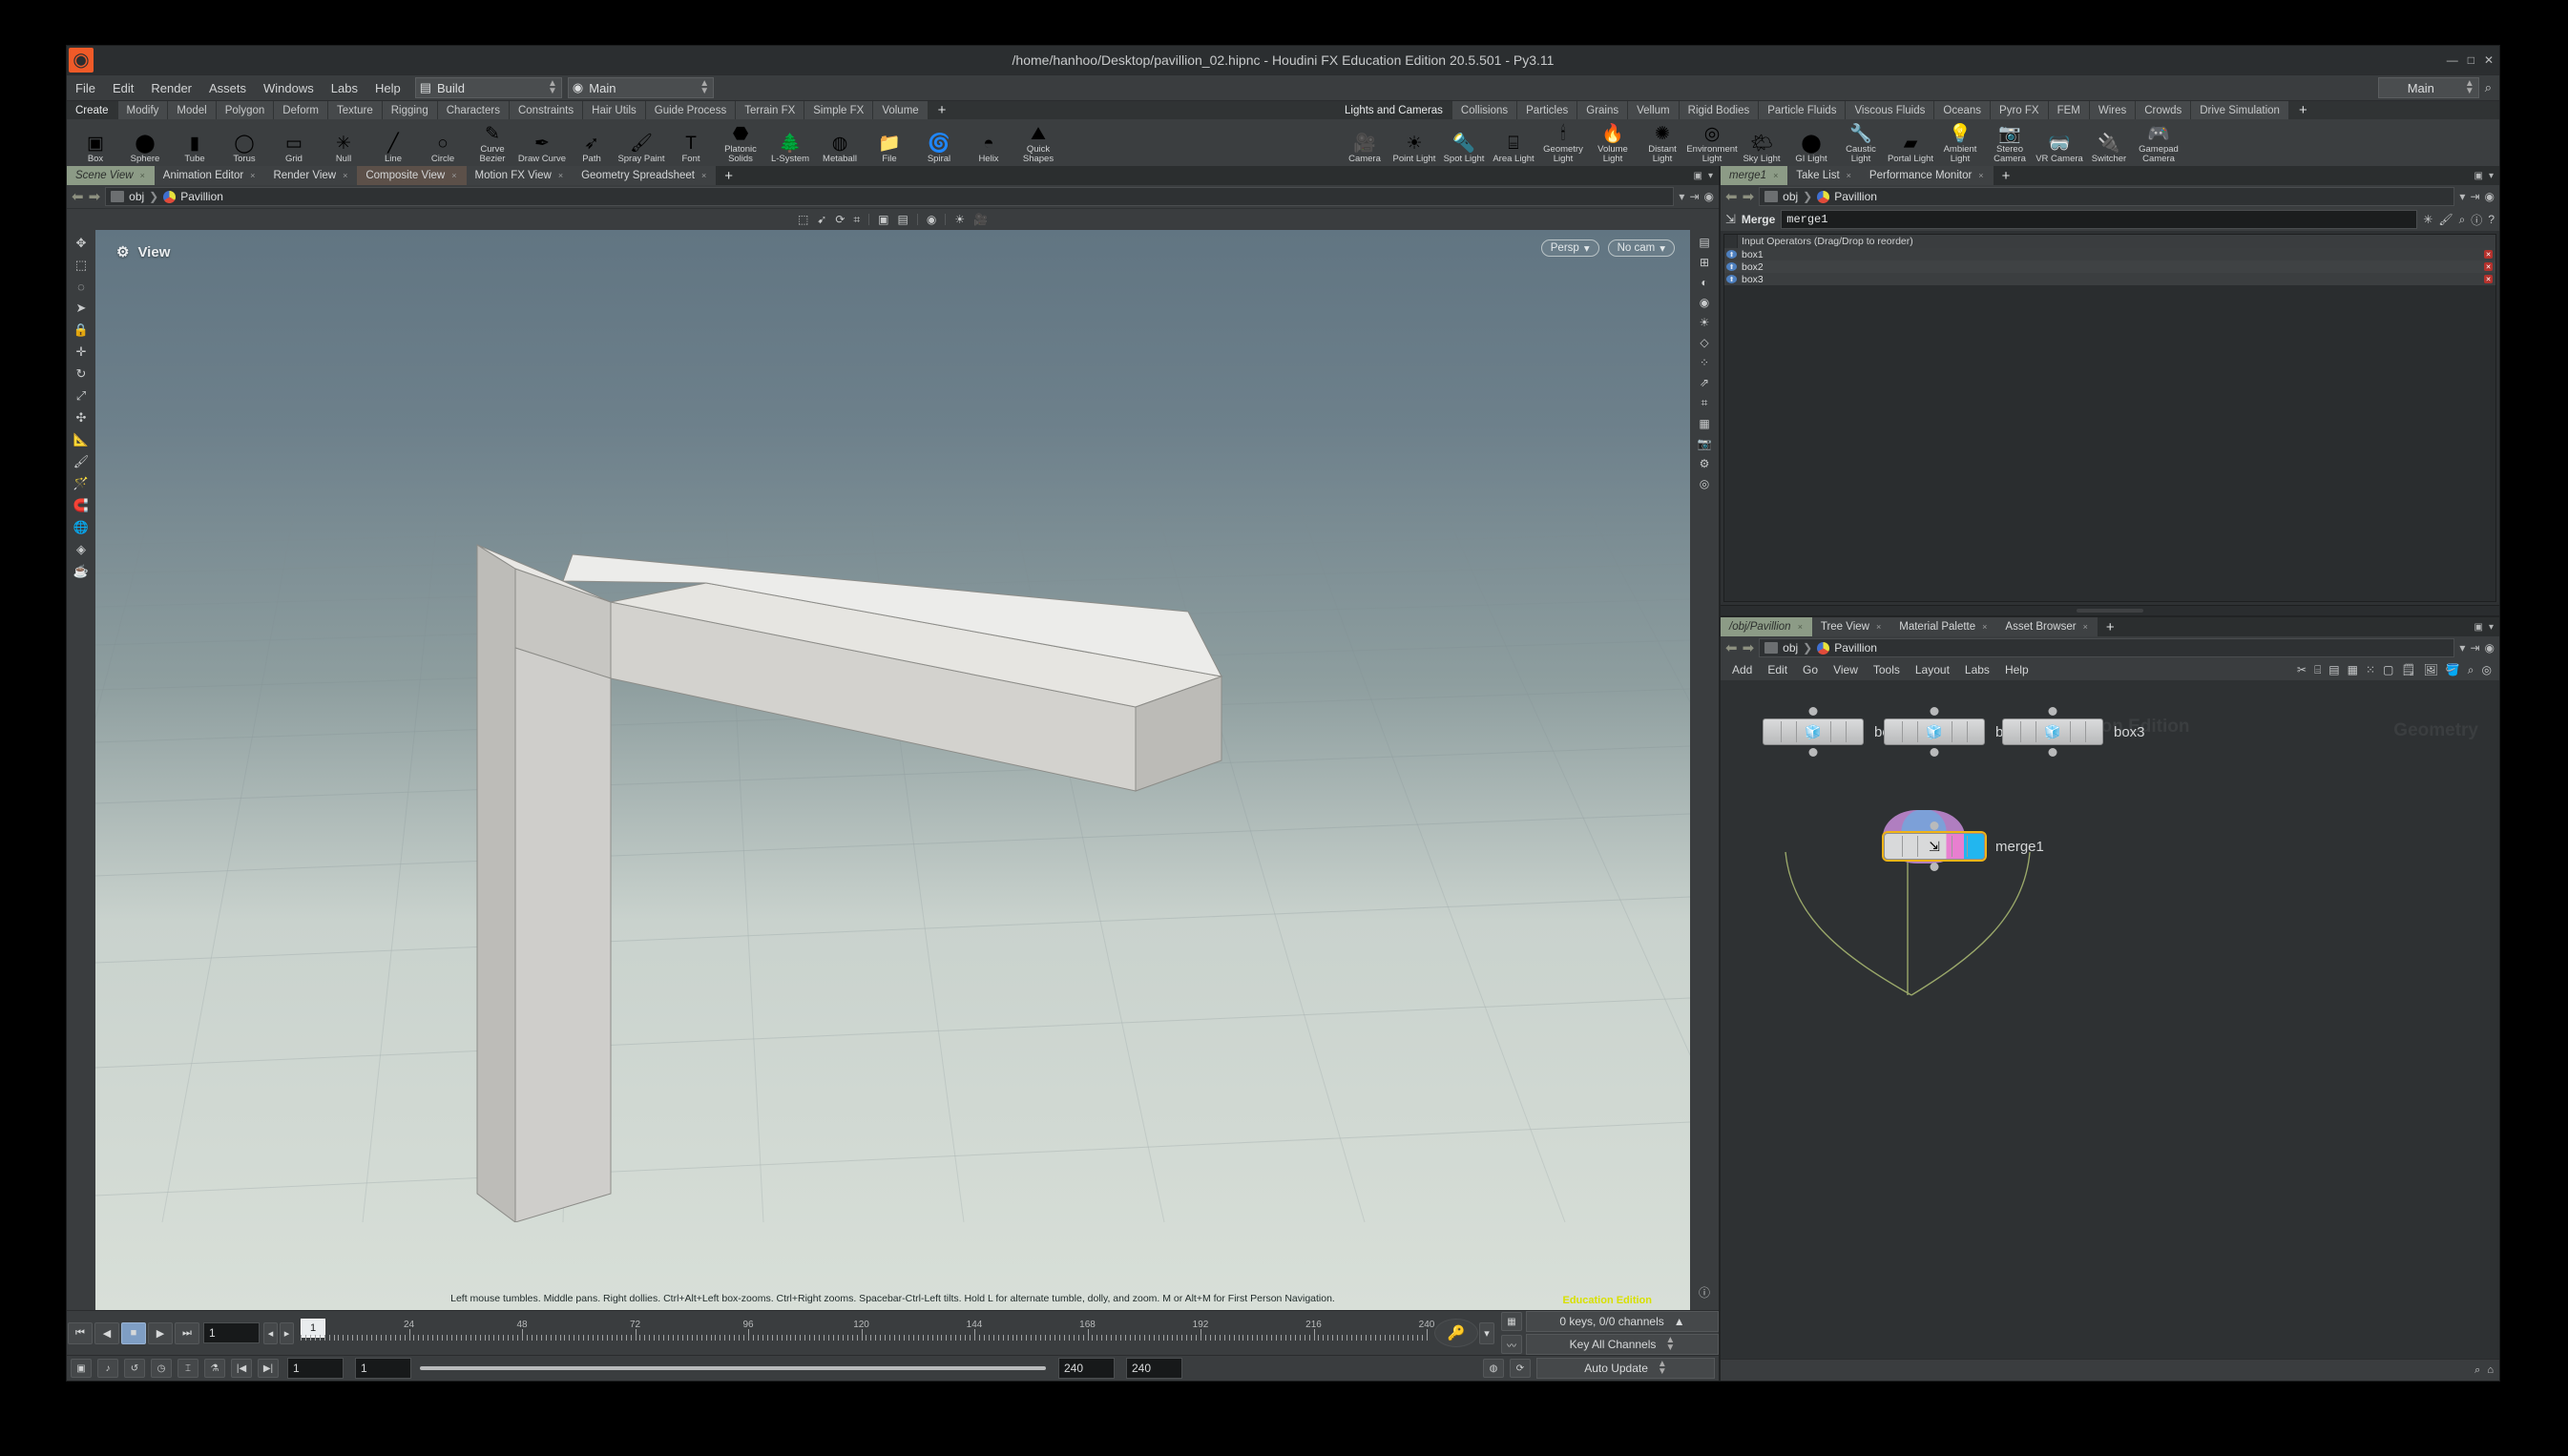 The height and width of the screenshot is (1456, 2568). I want to click on shelf-tool-draw-curve: ✒ Draw Curve, so click(542, 142).